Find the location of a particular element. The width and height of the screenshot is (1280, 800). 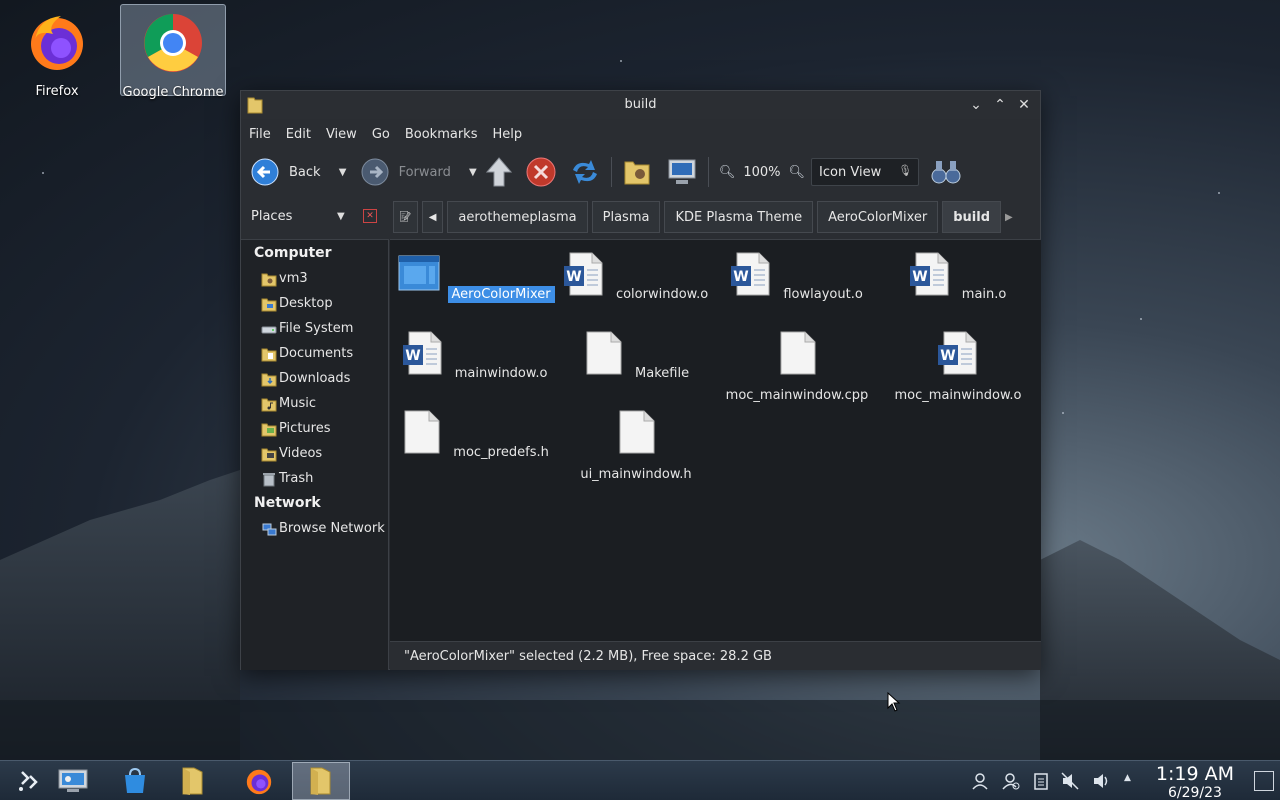

videos-folder-icon is located at coordinates (269, 454).